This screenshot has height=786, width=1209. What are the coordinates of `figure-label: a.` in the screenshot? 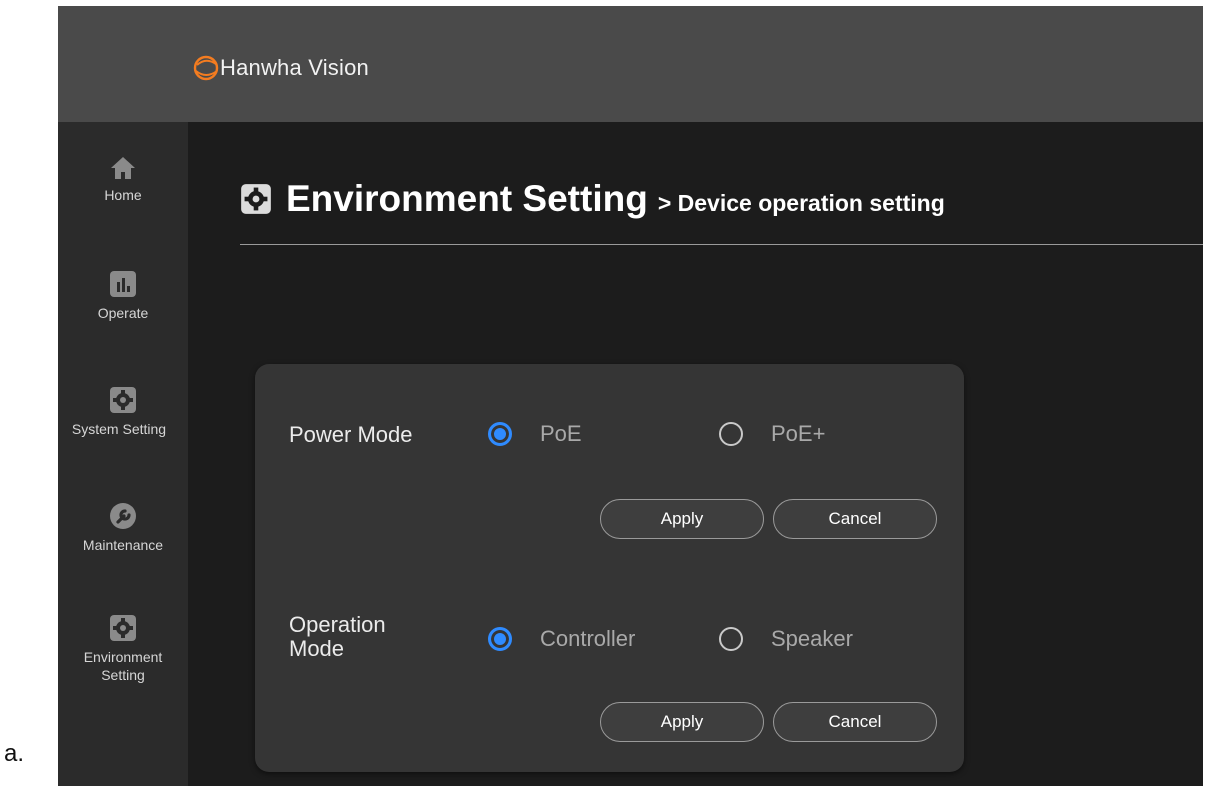 It's located at (14, 753).